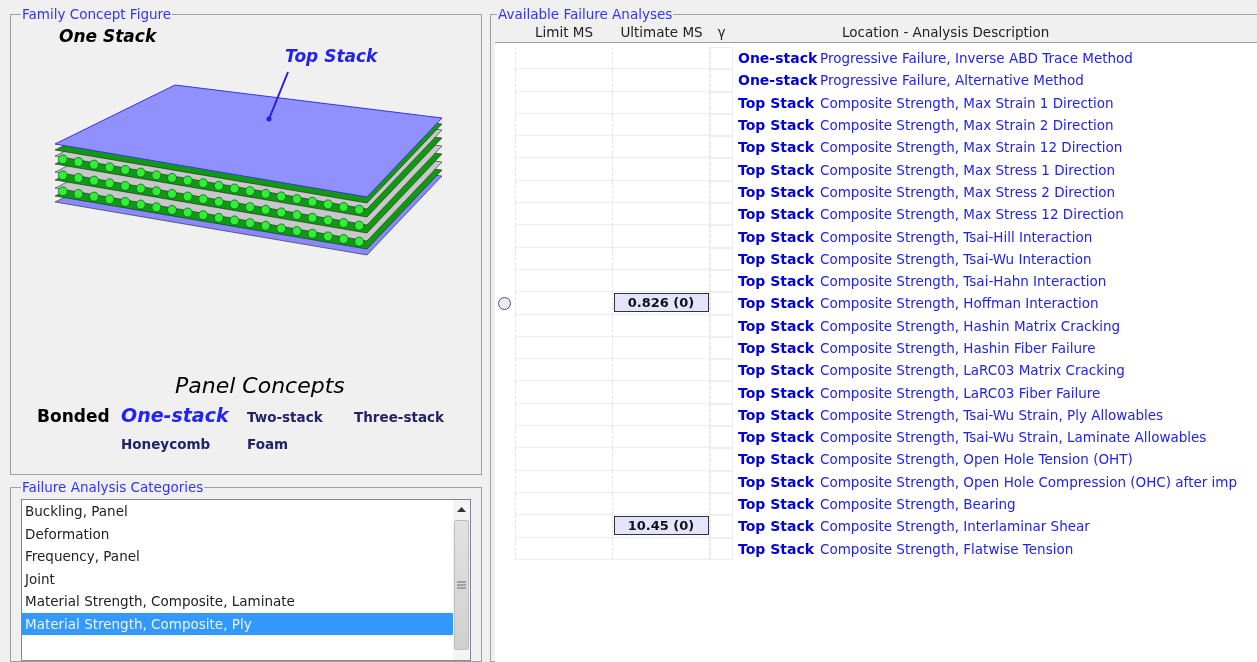 This screenshot has width=1257, height=662. Describe the element at coordinates (952, 80) in the screenshot. I see `analysis-description: Progressive Failure, Alternative Method` at that location.